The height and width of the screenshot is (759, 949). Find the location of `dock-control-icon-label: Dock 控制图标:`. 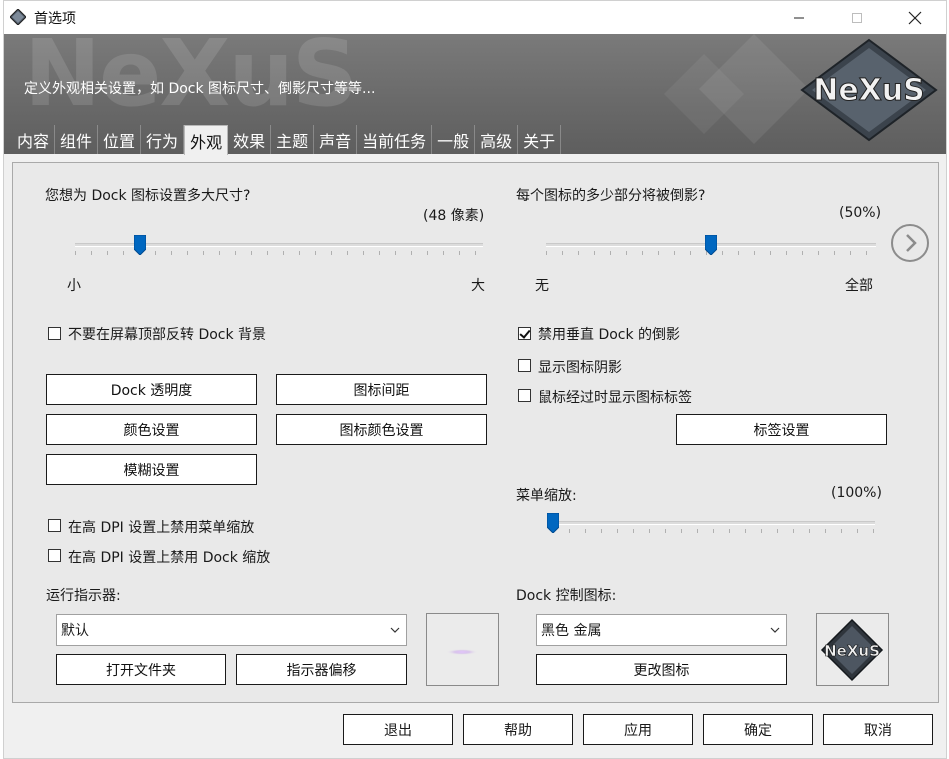

dock-control-icon-label: Dock 控制图标: is located at coordinates (566, 596).